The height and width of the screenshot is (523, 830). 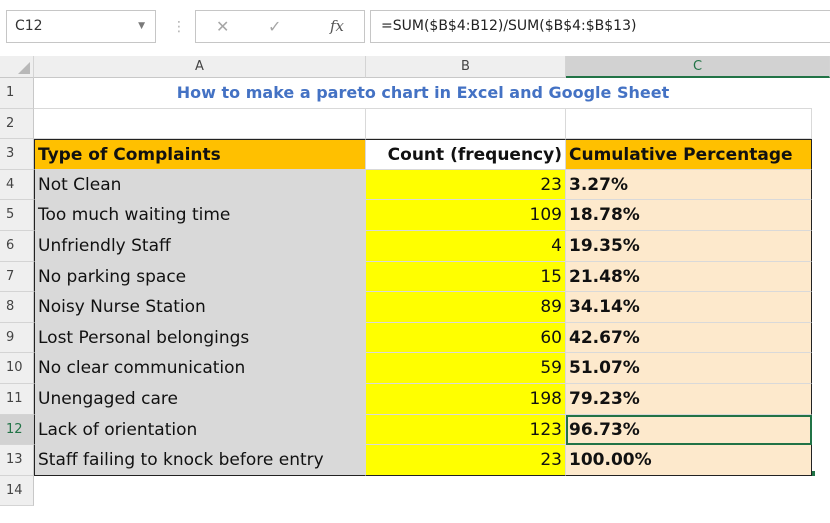 I want to click on cell-type: No clear communication, so click(x=200, y=368).